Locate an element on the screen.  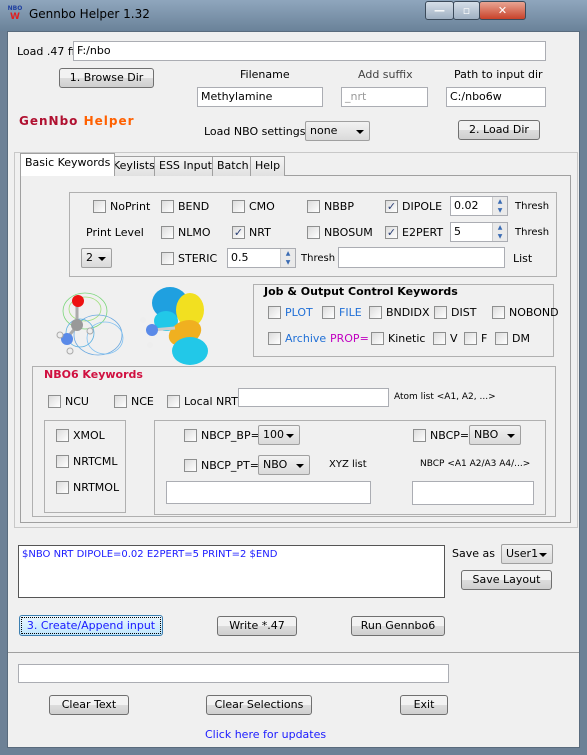
steric-list-input is located at coordinates (421, 257).